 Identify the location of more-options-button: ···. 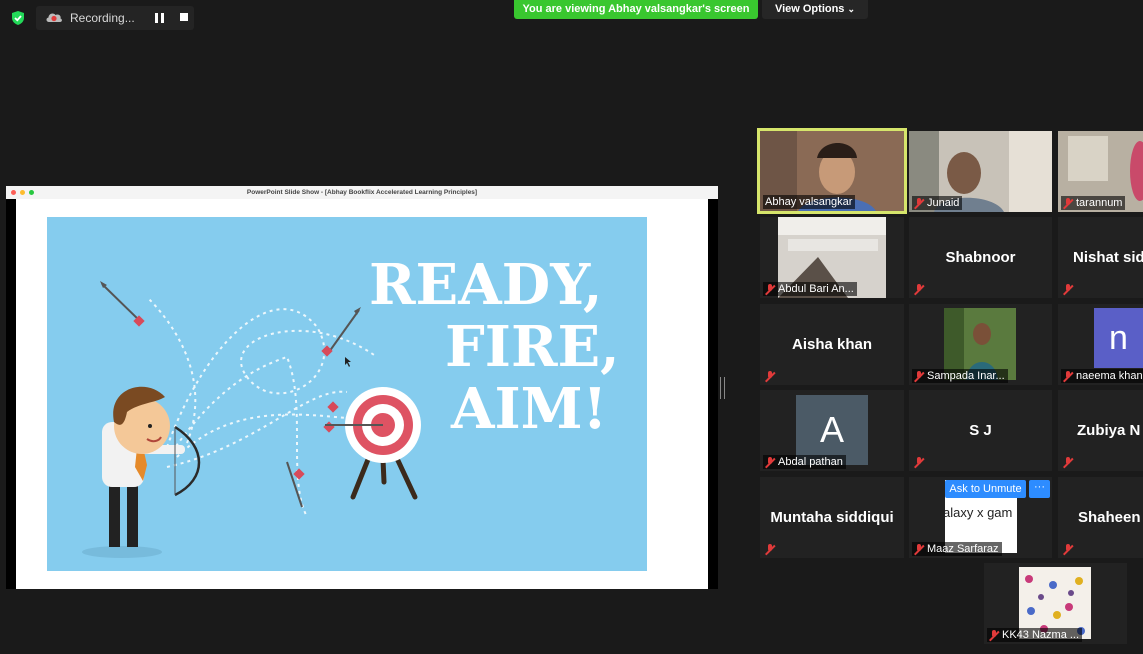
(1039, 489).